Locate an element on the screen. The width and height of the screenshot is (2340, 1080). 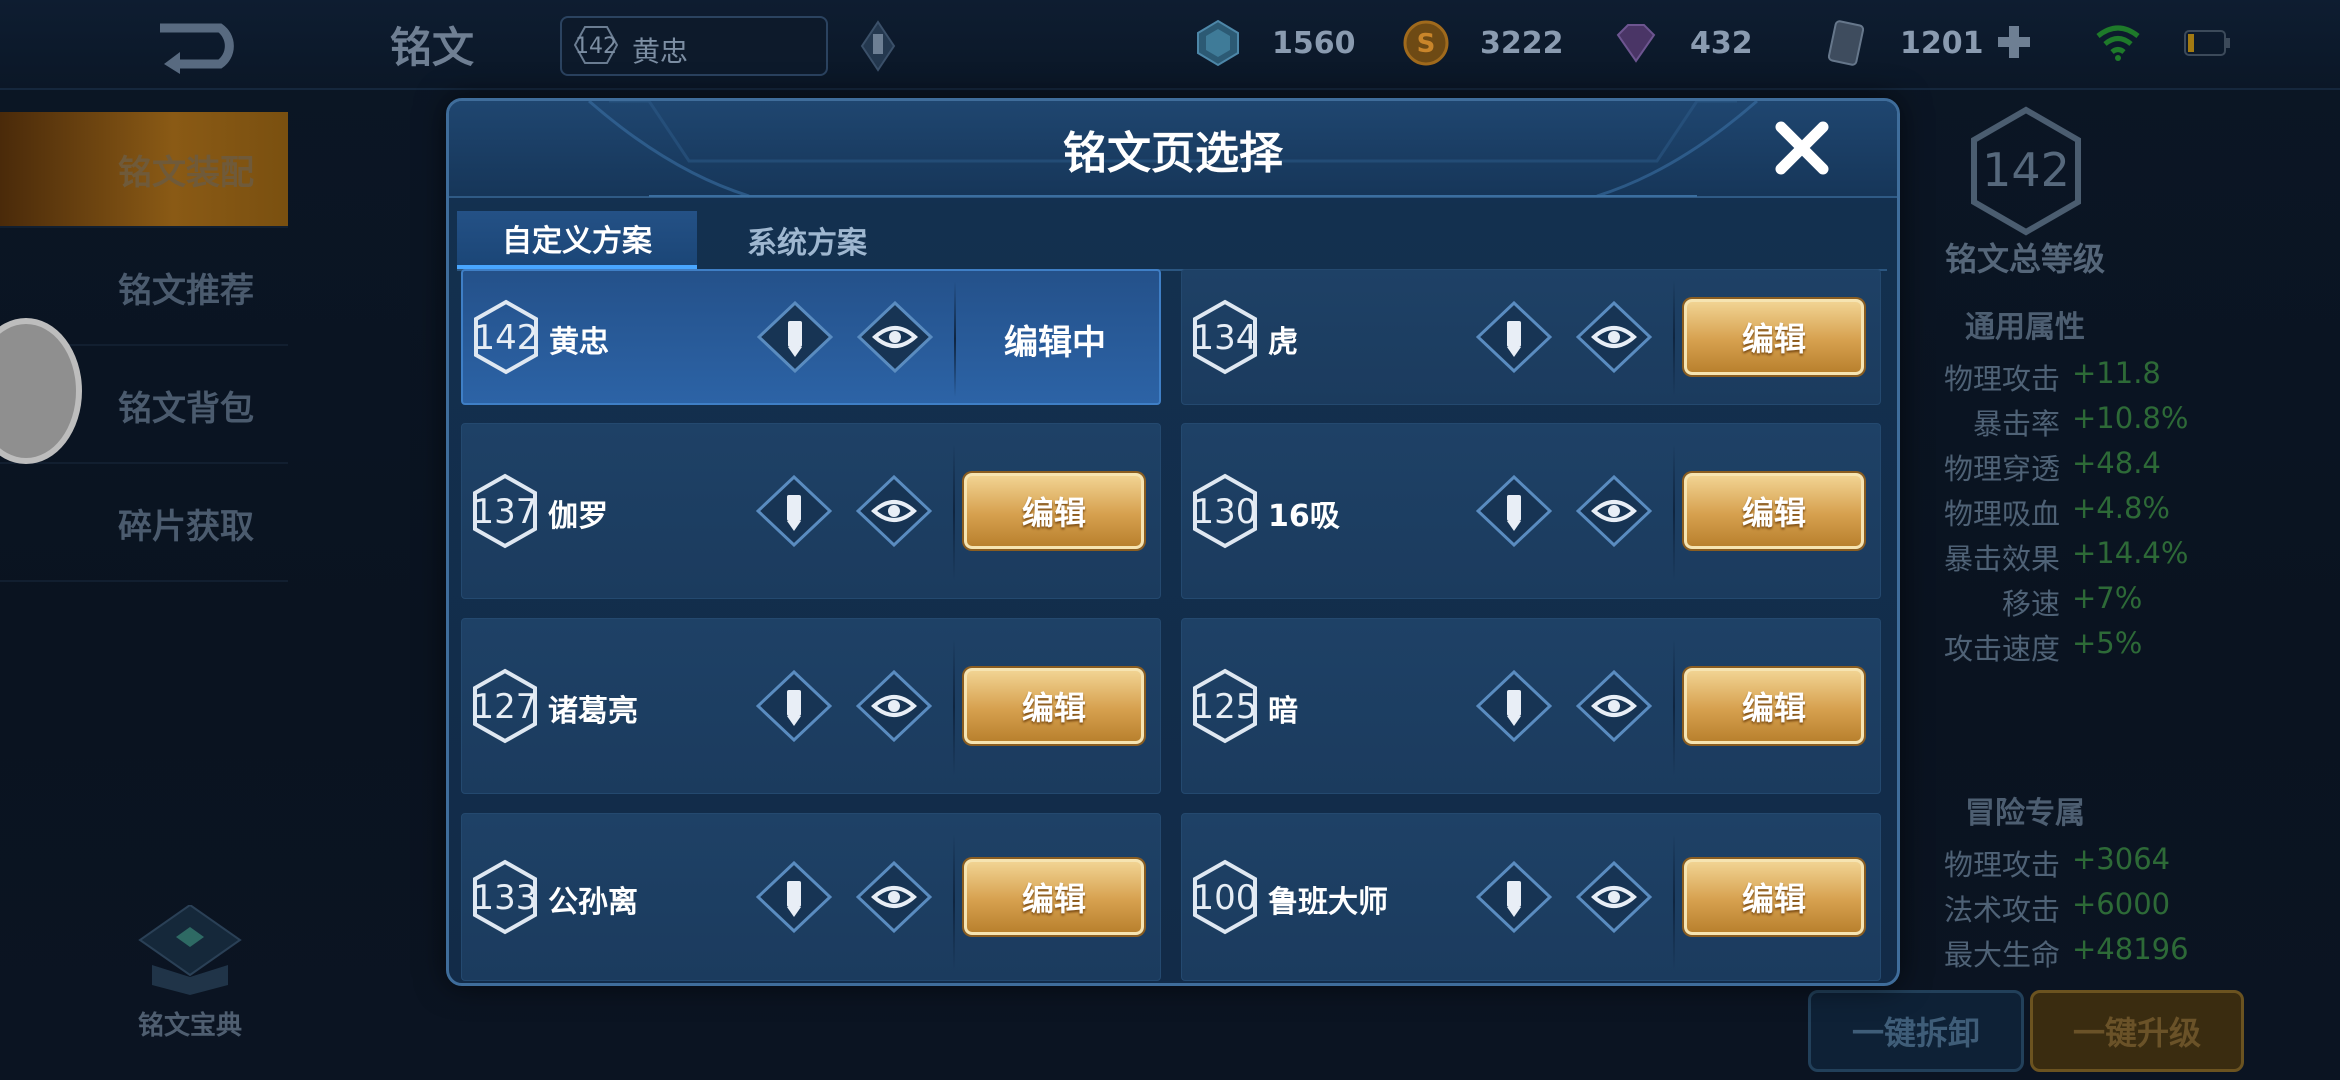
rune-page-card: 134 虎 编辑 is located at coordinates (1531, 337).